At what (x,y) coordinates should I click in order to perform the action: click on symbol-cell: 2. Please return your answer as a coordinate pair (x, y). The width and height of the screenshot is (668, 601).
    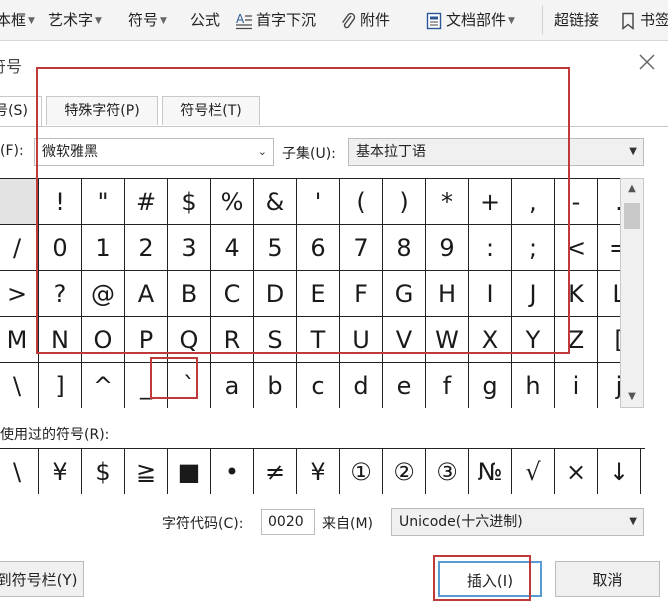
    Looking at the image, I should click on (146, 248).